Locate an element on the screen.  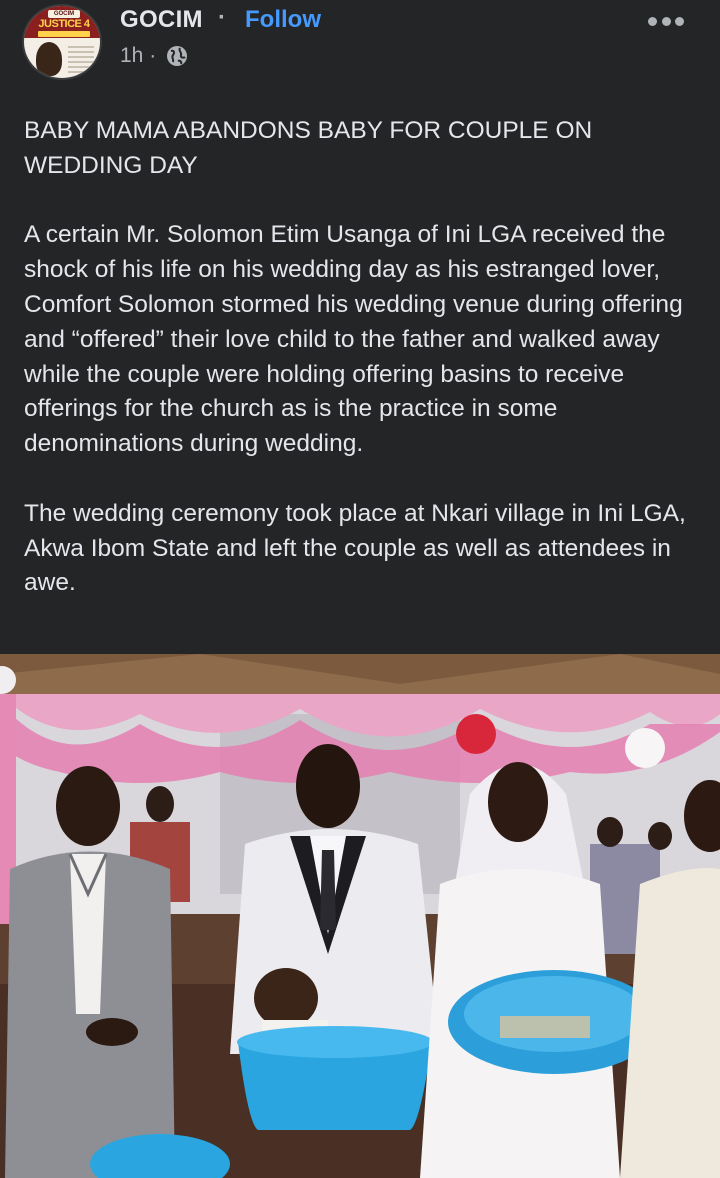
avatar-logo-top: GOCIM is located at coordinates (64, 14).